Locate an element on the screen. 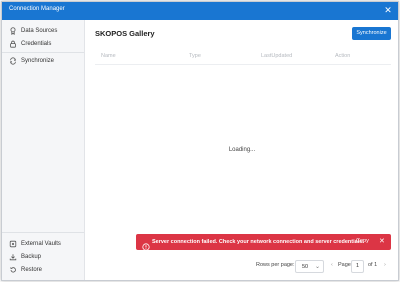  sidebar-item-label: Credentials is located at coordinates (36, 43).